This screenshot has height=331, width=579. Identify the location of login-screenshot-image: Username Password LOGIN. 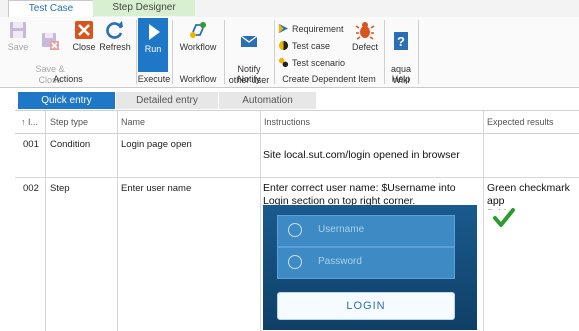
(370, 267).